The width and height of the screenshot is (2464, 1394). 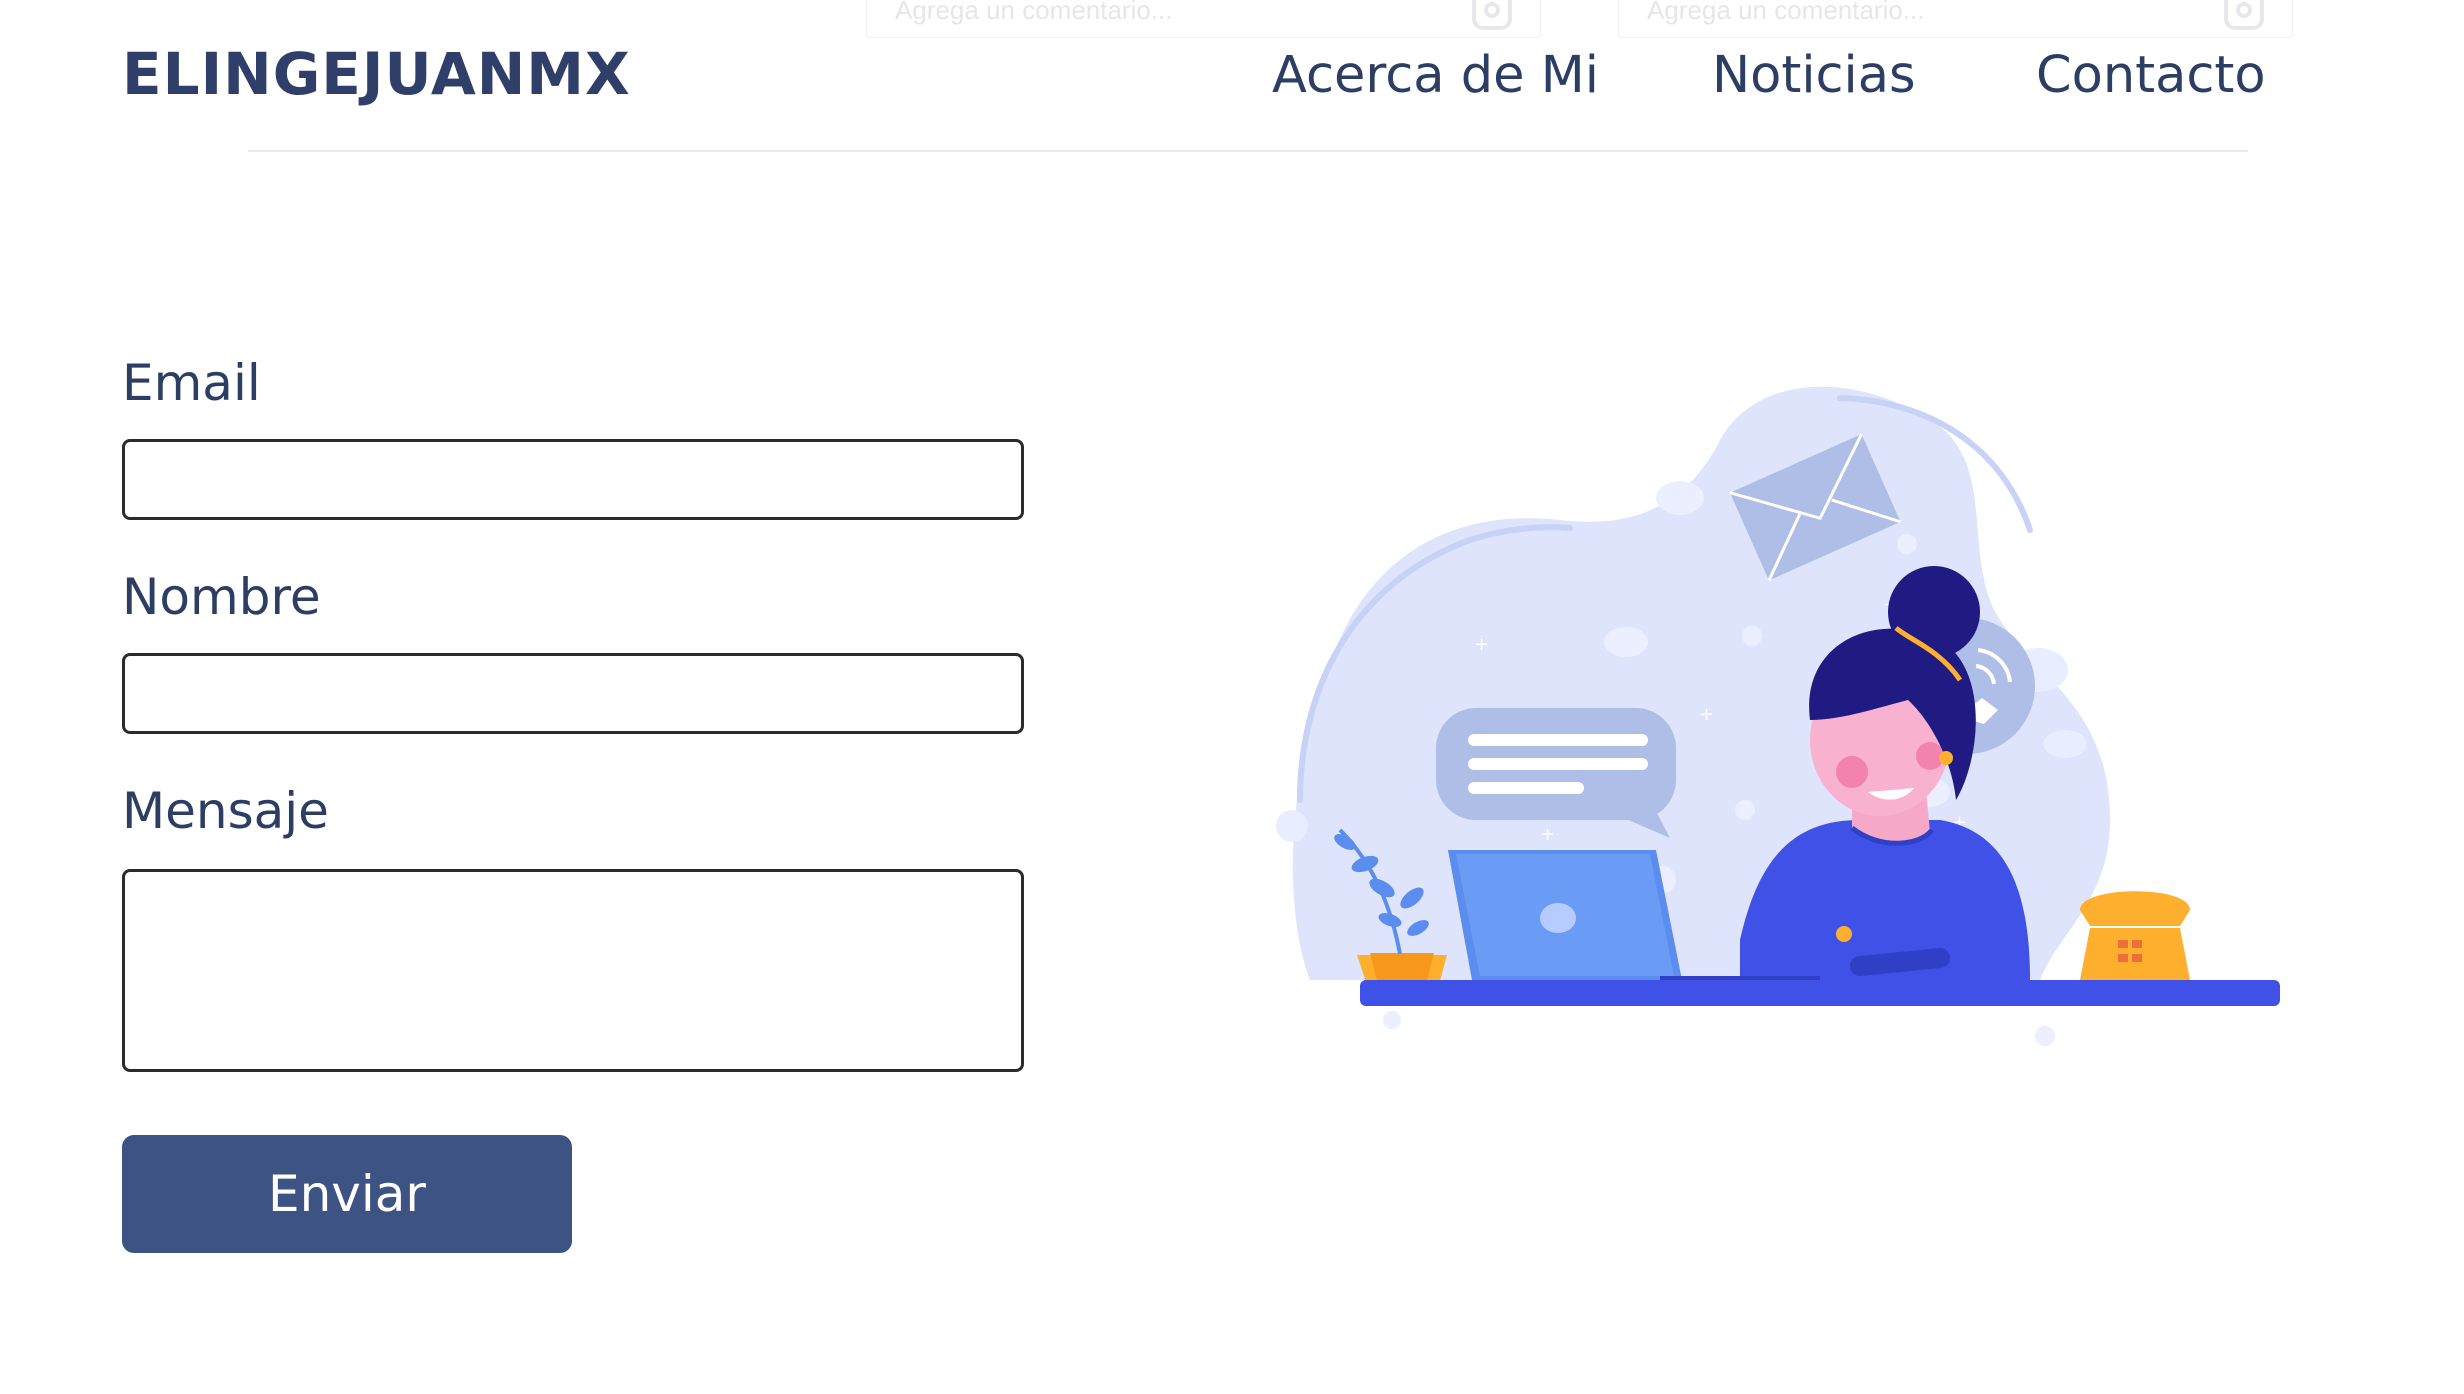 I want to click on submit-button: Enviar, so click(x=347, y=1194).